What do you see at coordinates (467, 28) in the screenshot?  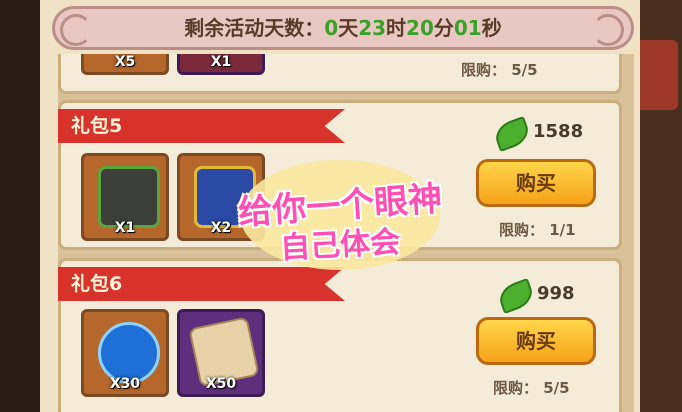 I see `timer-seconds: 01` at bounding box center [467, 28].